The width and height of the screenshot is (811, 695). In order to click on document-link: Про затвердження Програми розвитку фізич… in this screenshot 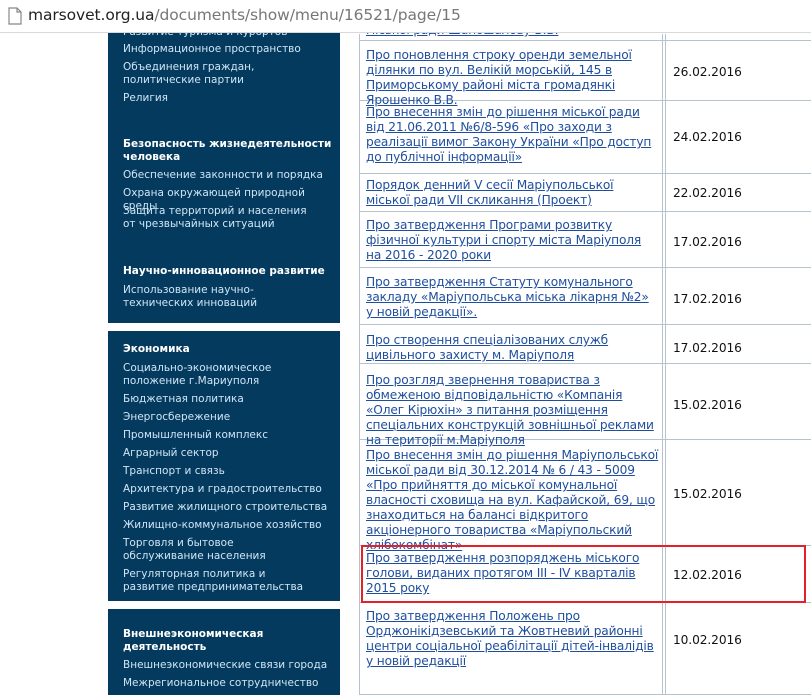, I will do `click(512, 240)`.